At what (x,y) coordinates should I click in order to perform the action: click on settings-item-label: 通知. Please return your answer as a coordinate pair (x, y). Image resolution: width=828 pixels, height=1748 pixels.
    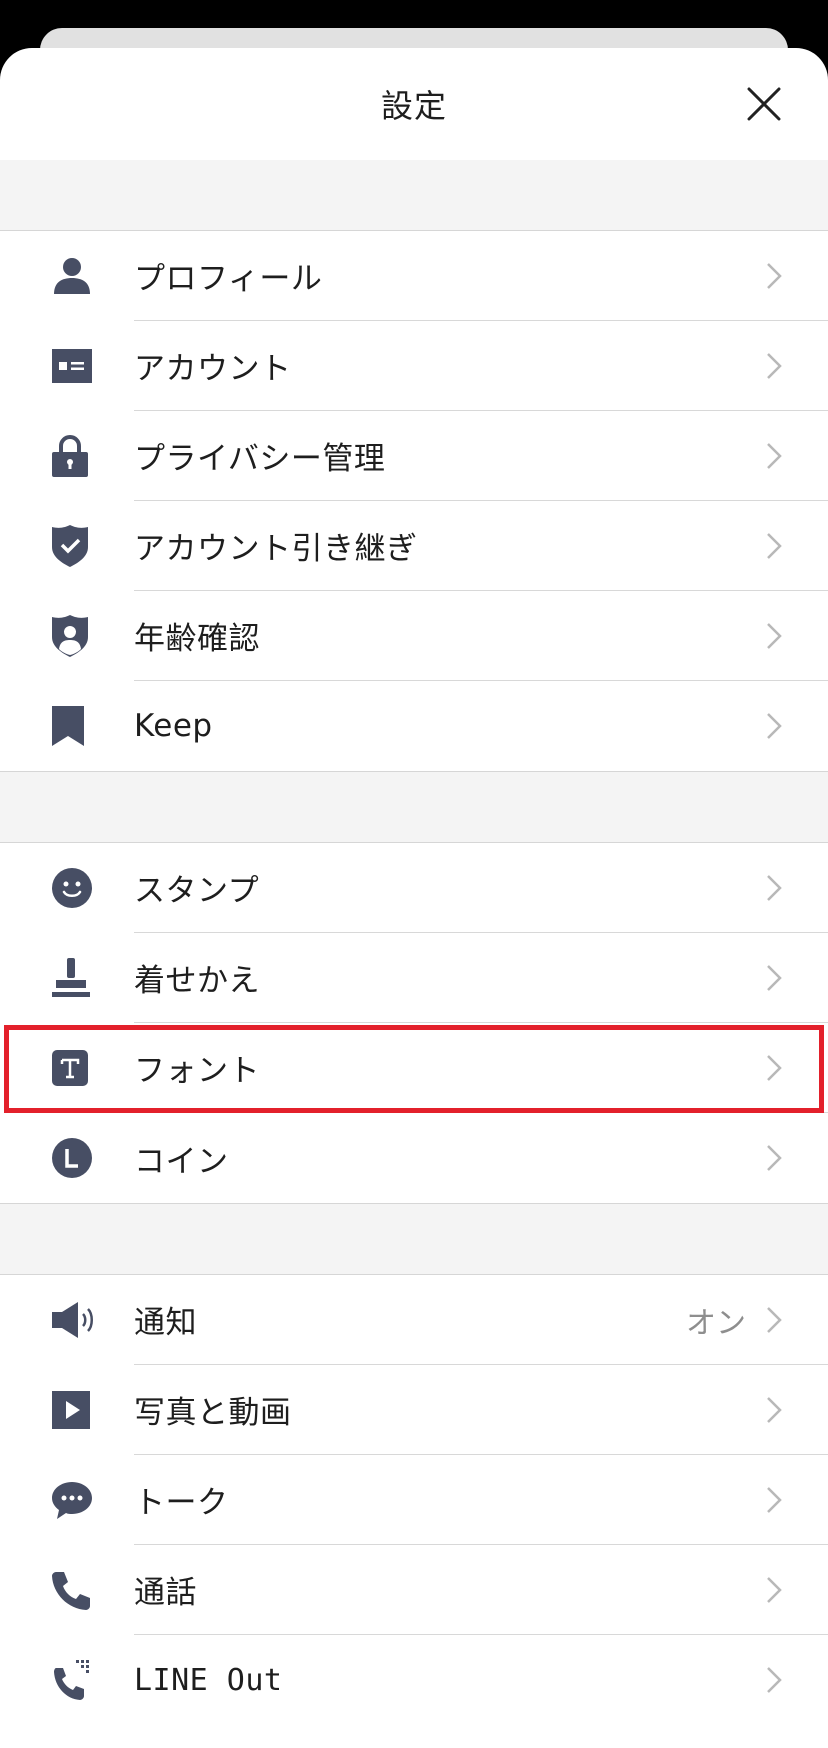
    Looking at the image, I should click on (165, 1323).